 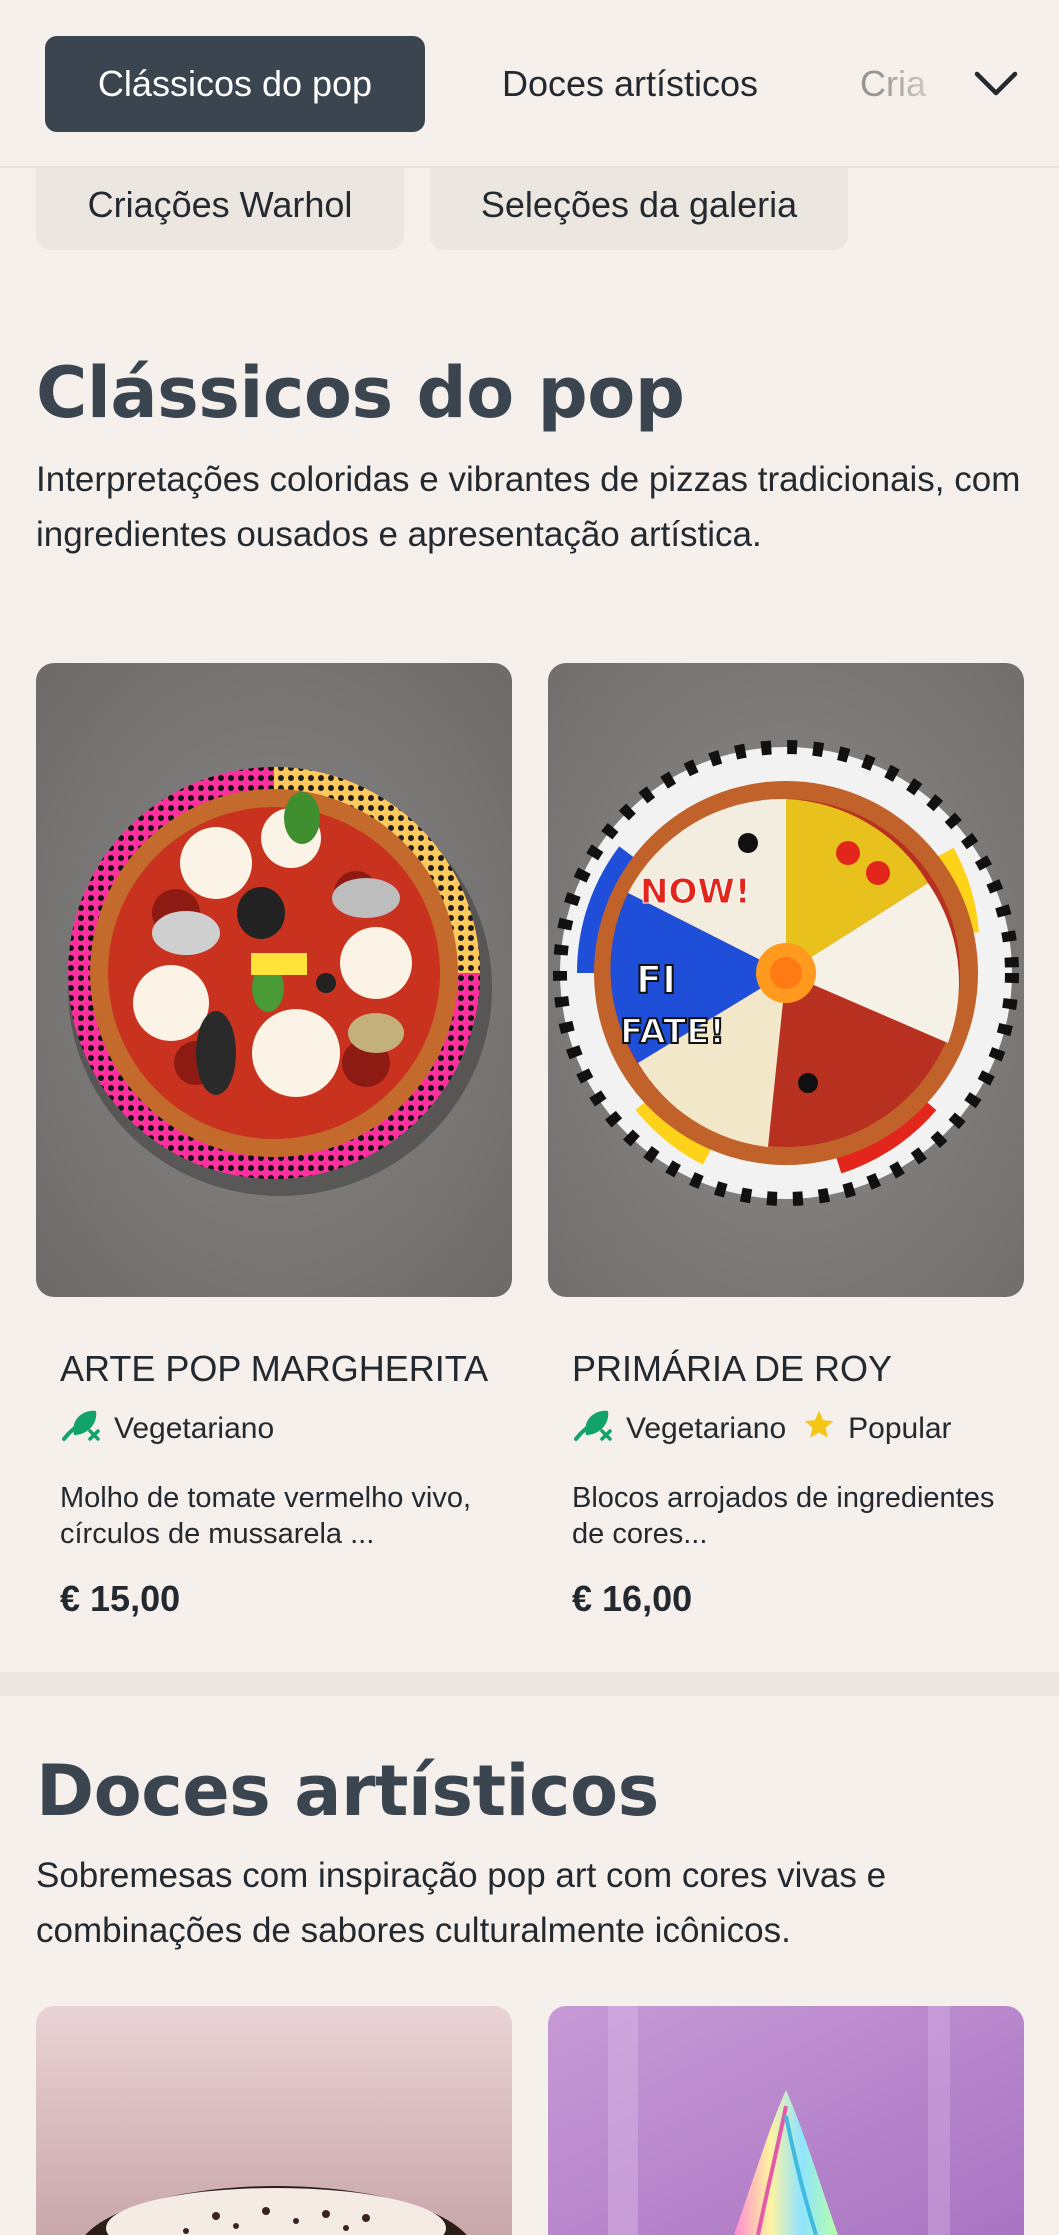 What do you see at coordinates (120, 1598) in the screenshot?
I see `product-price: € 15,00` at bounding box center [120, 1598].